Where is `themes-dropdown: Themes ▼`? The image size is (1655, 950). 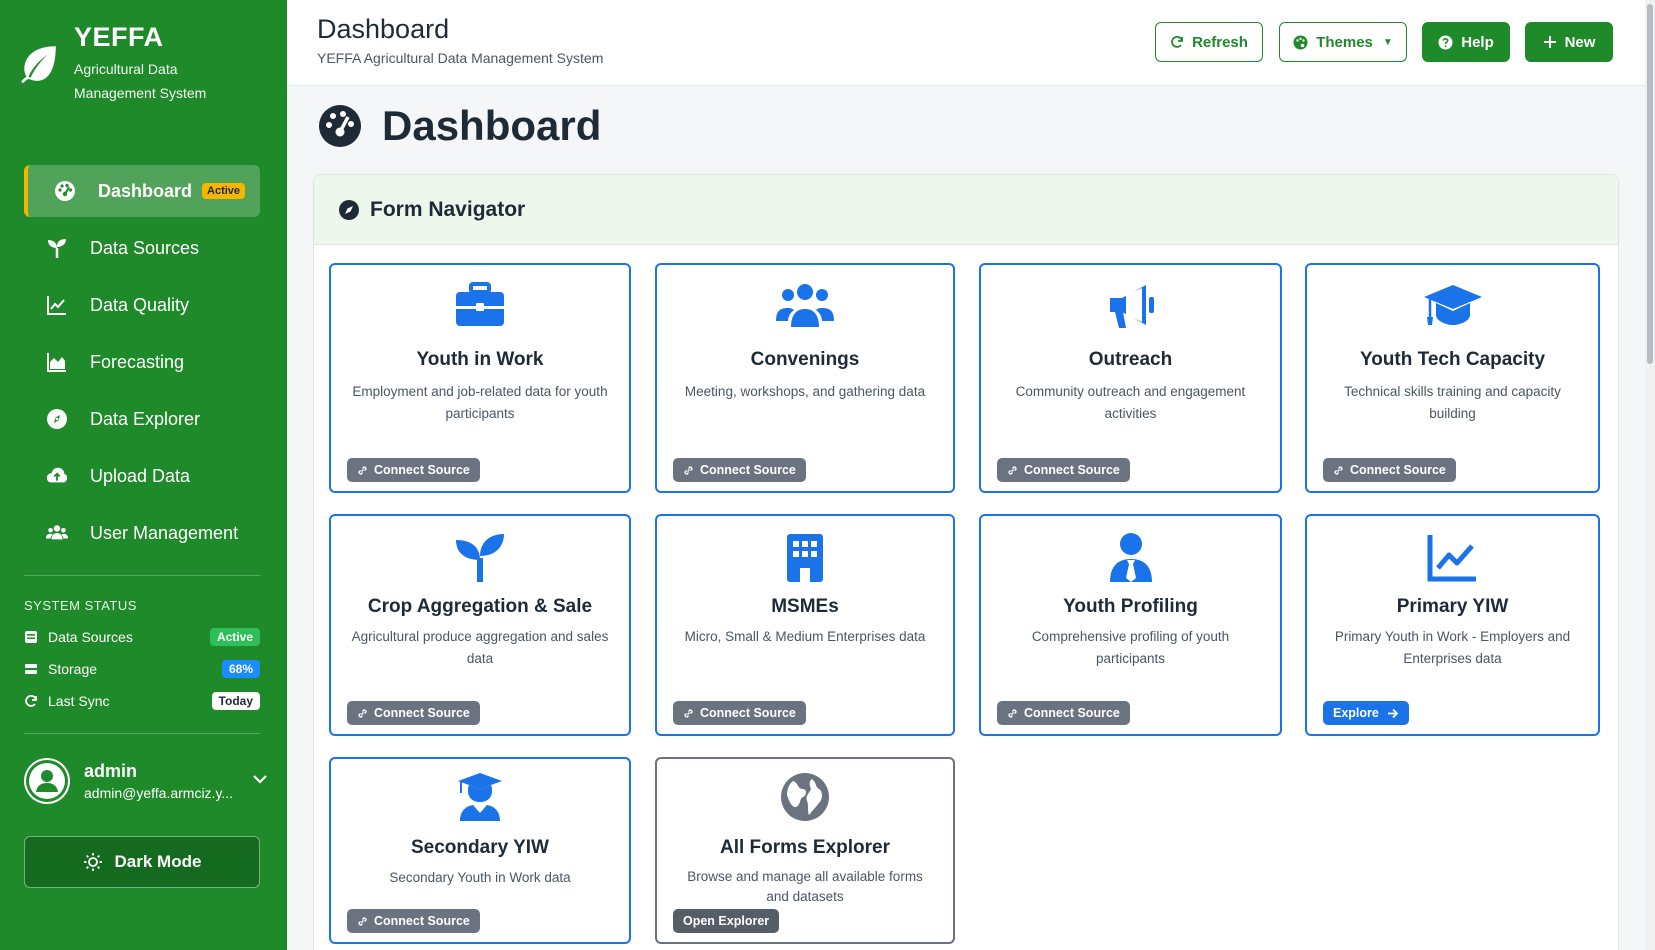
themes-dropdown: Themes ▼ is located at coordinates (1343, 42).